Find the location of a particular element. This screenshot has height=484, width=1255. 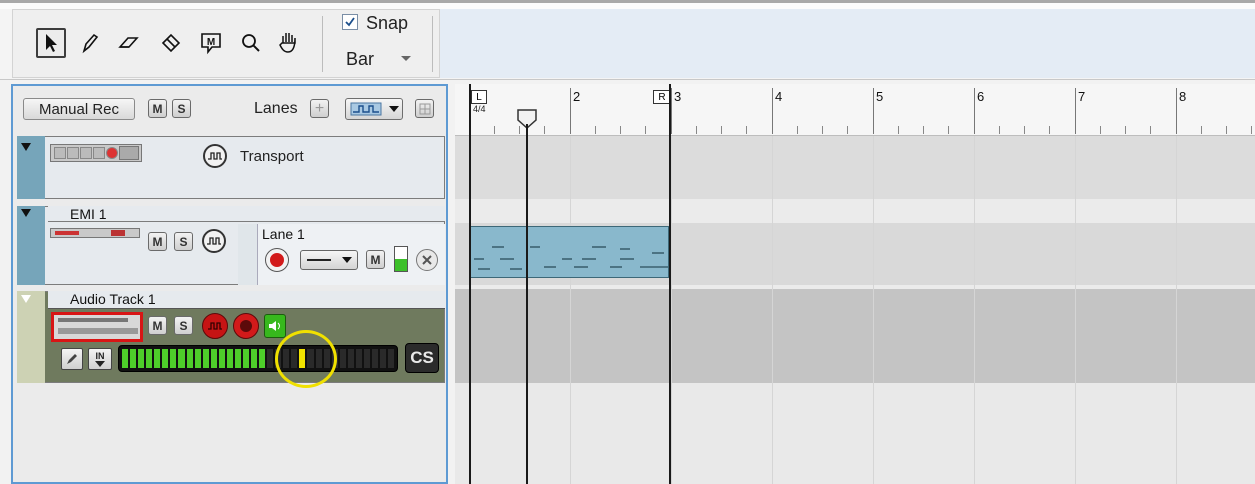

midi-clip is located at coordinates (569, 252).